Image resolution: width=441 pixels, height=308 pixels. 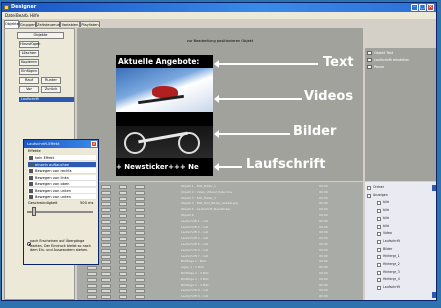 I want to click on effect-option: kein Effekt, so click(x=62, y=158).